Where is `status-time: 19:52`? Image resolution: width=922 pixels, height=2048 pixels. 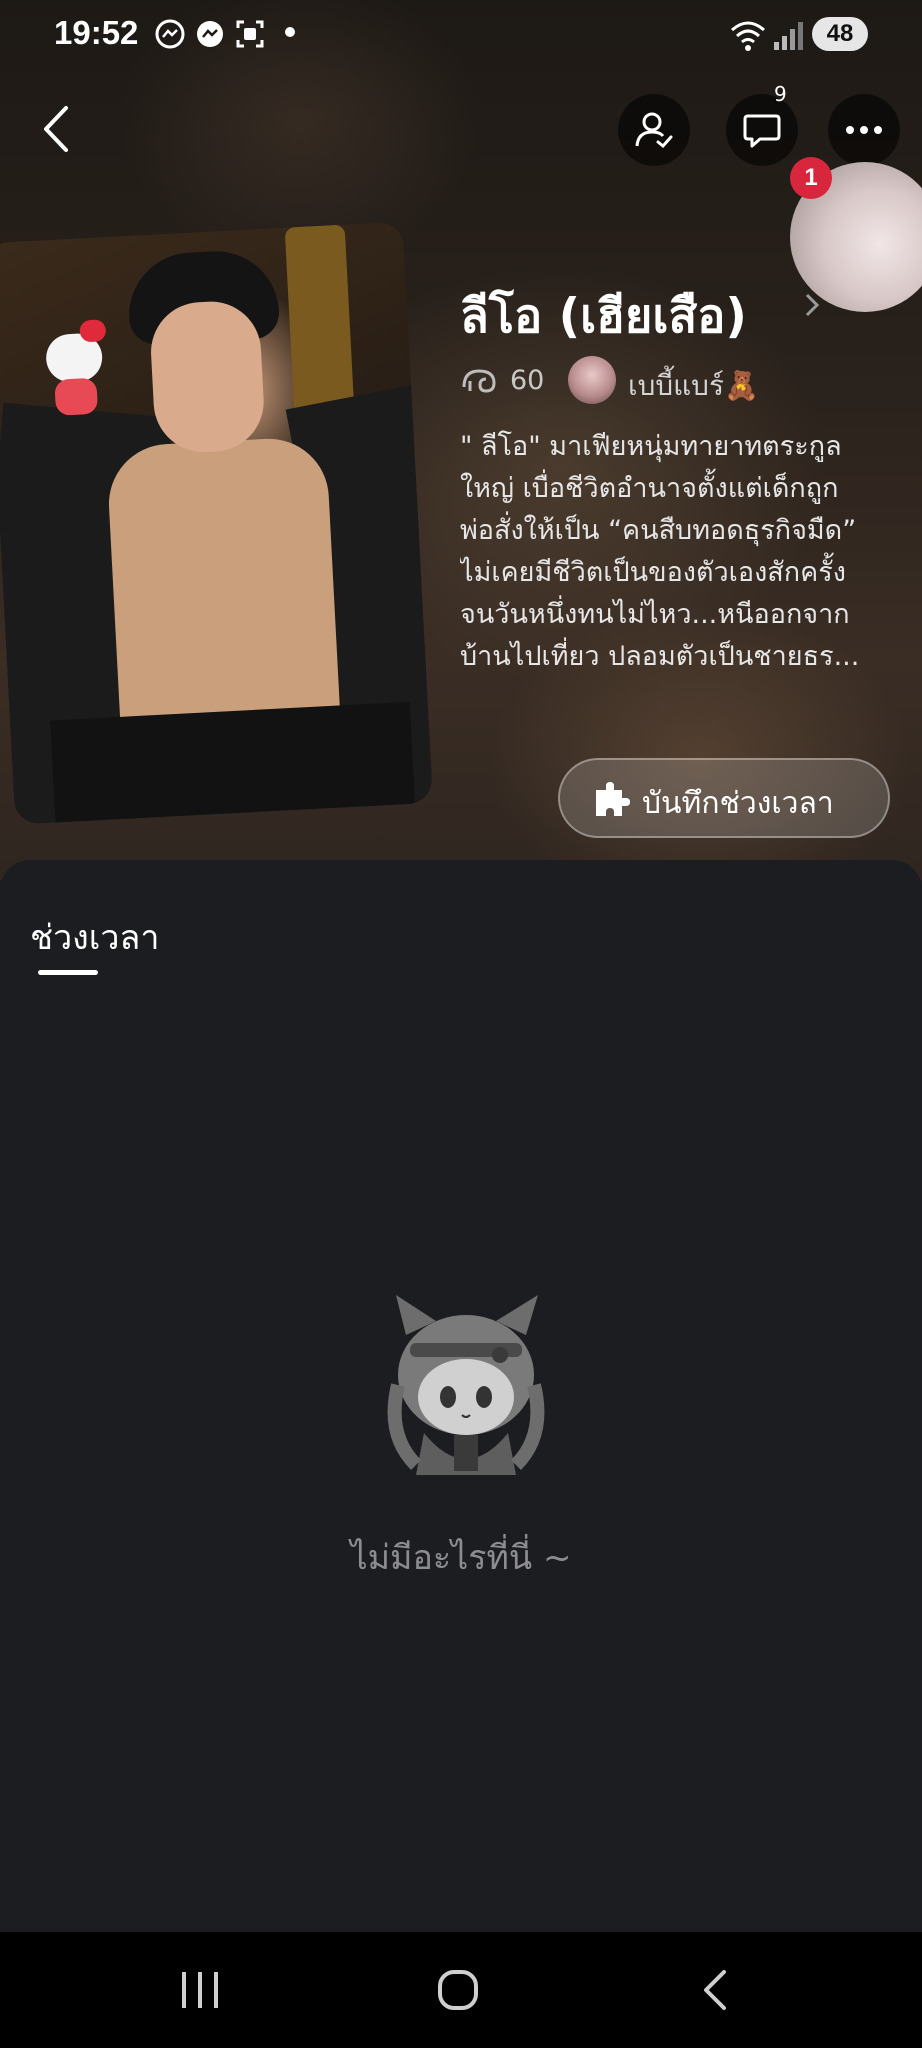
status-time: 19:52 is located at coordinates (96, 32).